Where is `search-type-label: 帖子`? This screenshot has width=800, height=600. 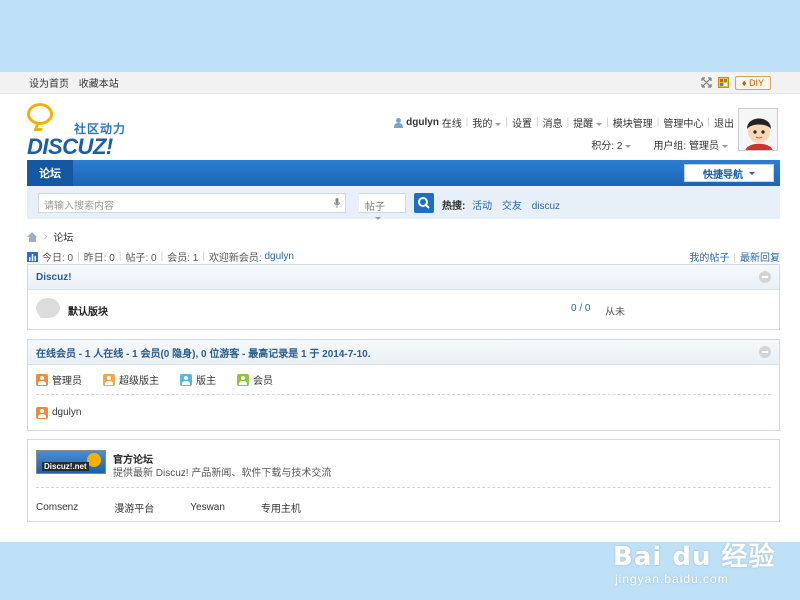
search-type-label: 帖子 is located at coordinates (375, 207).